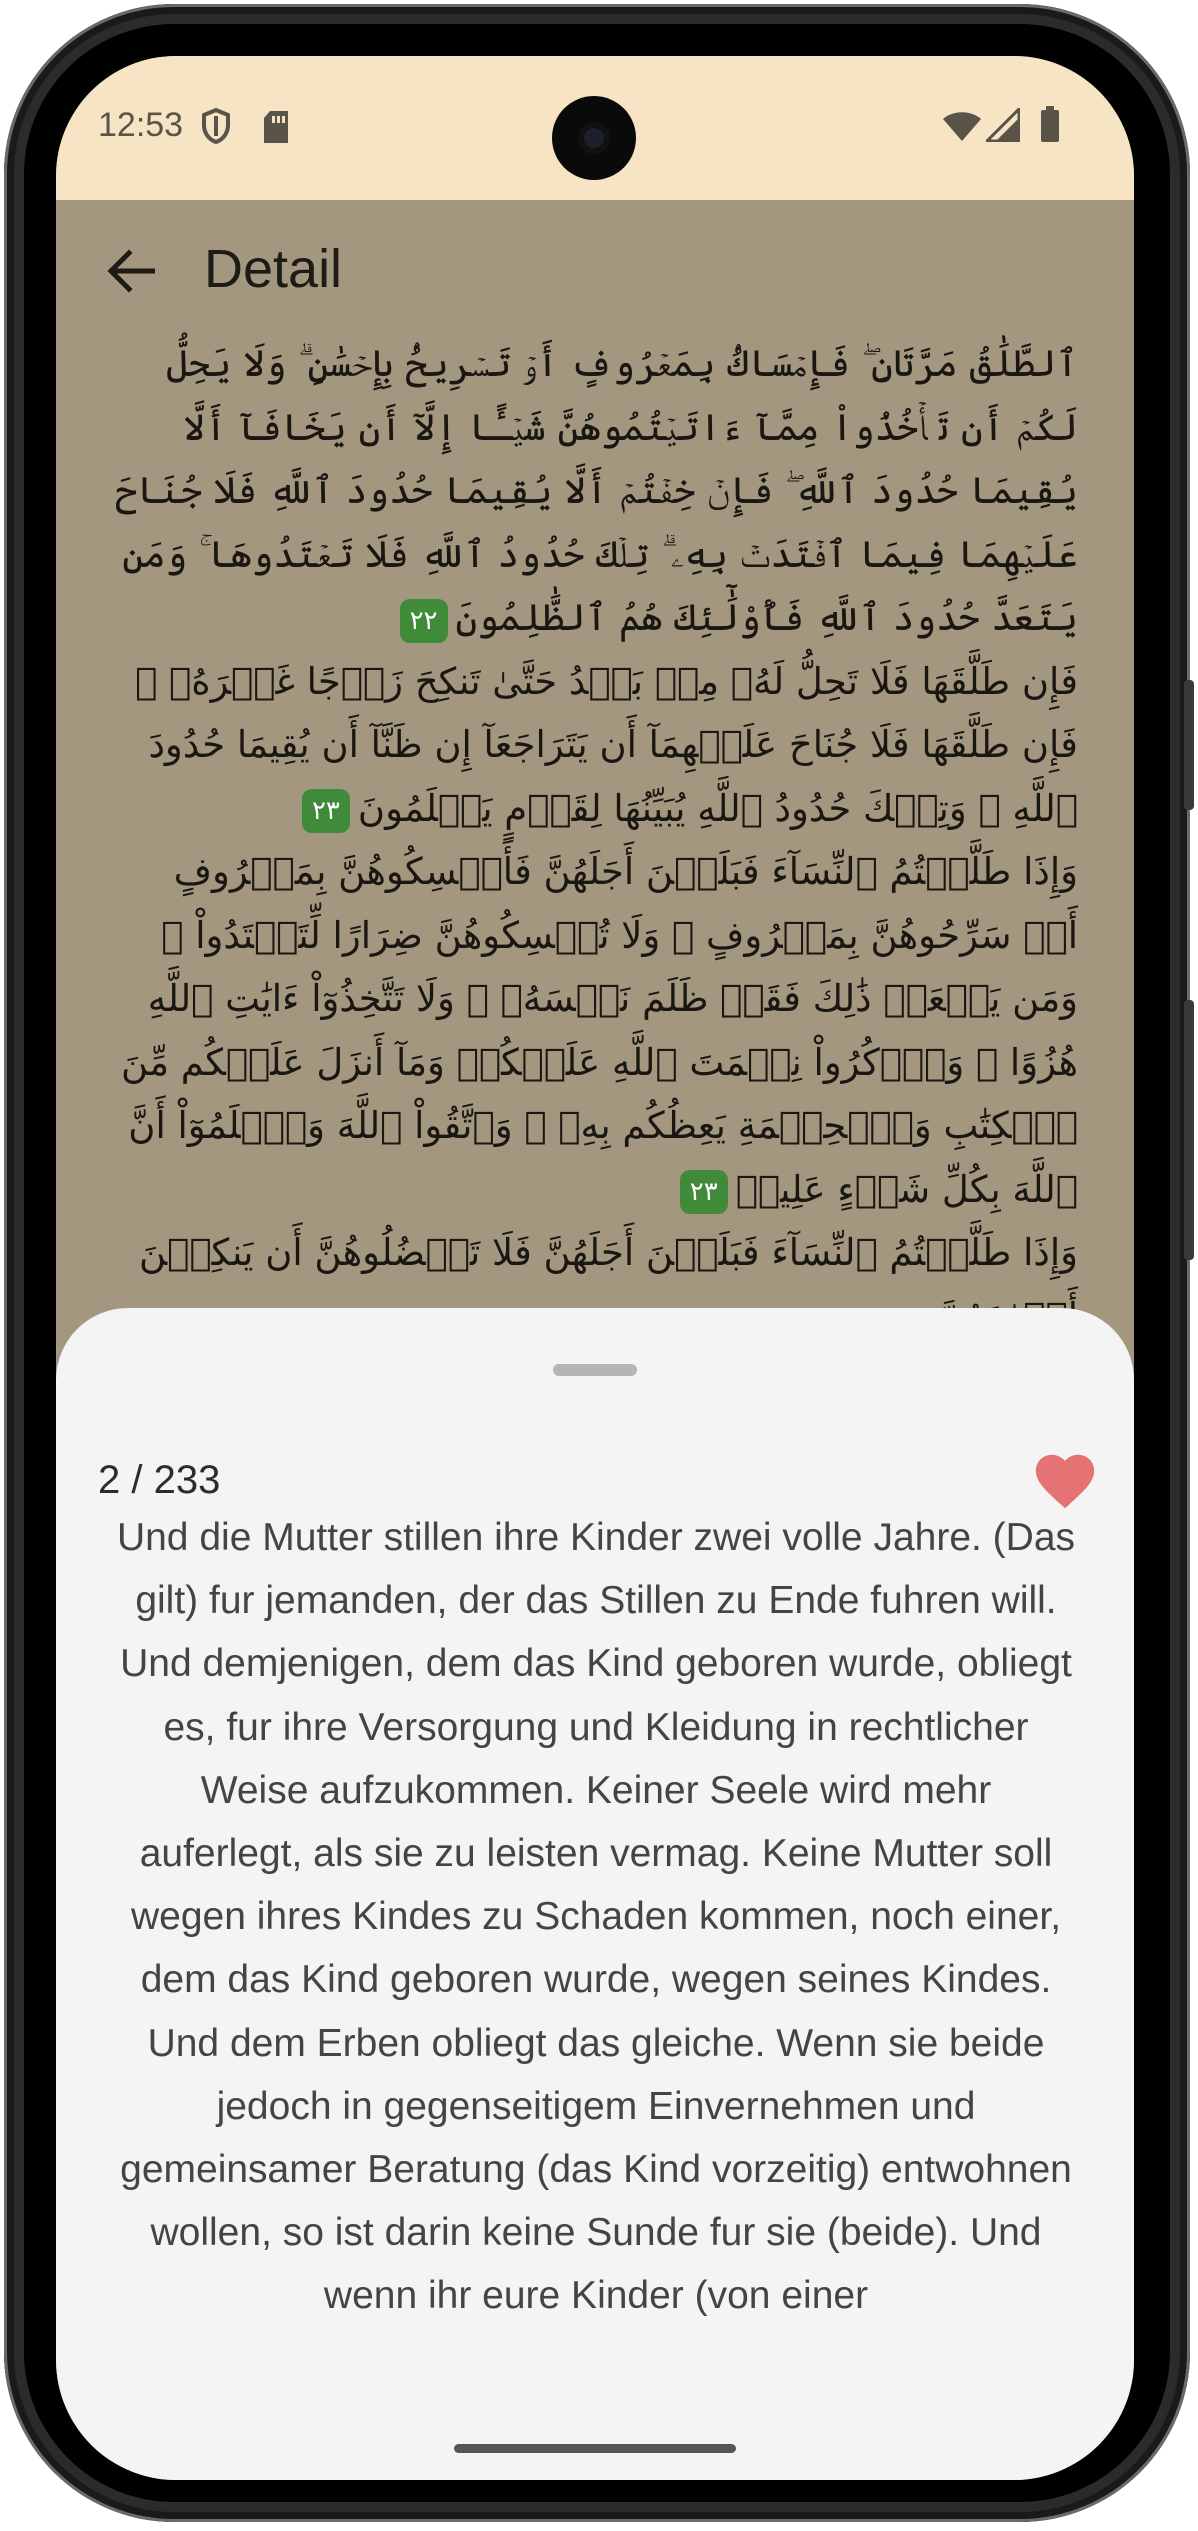 Image resolution: width=1198 pixels, height=2531 pixels. I want to click on sd-card-icon, so click(276, 129).